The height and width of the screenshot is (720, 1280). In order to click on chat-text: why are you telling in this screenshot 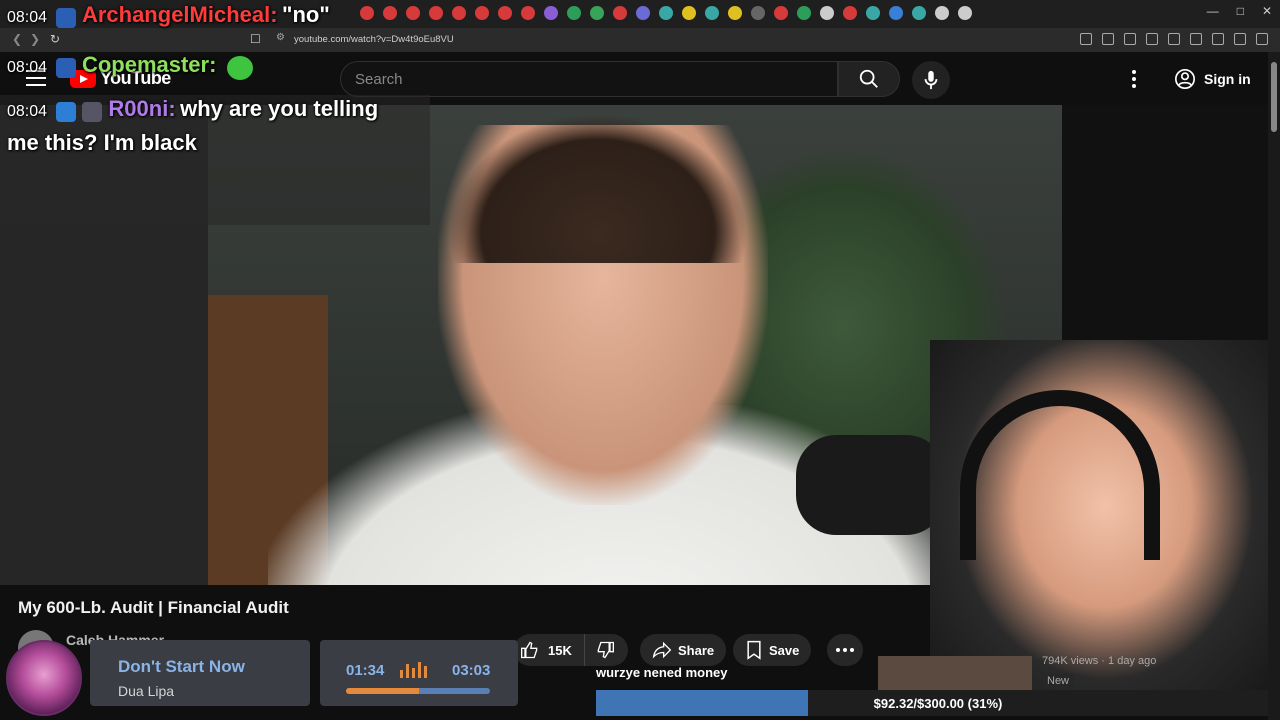, I will do `click(279, 108)`.